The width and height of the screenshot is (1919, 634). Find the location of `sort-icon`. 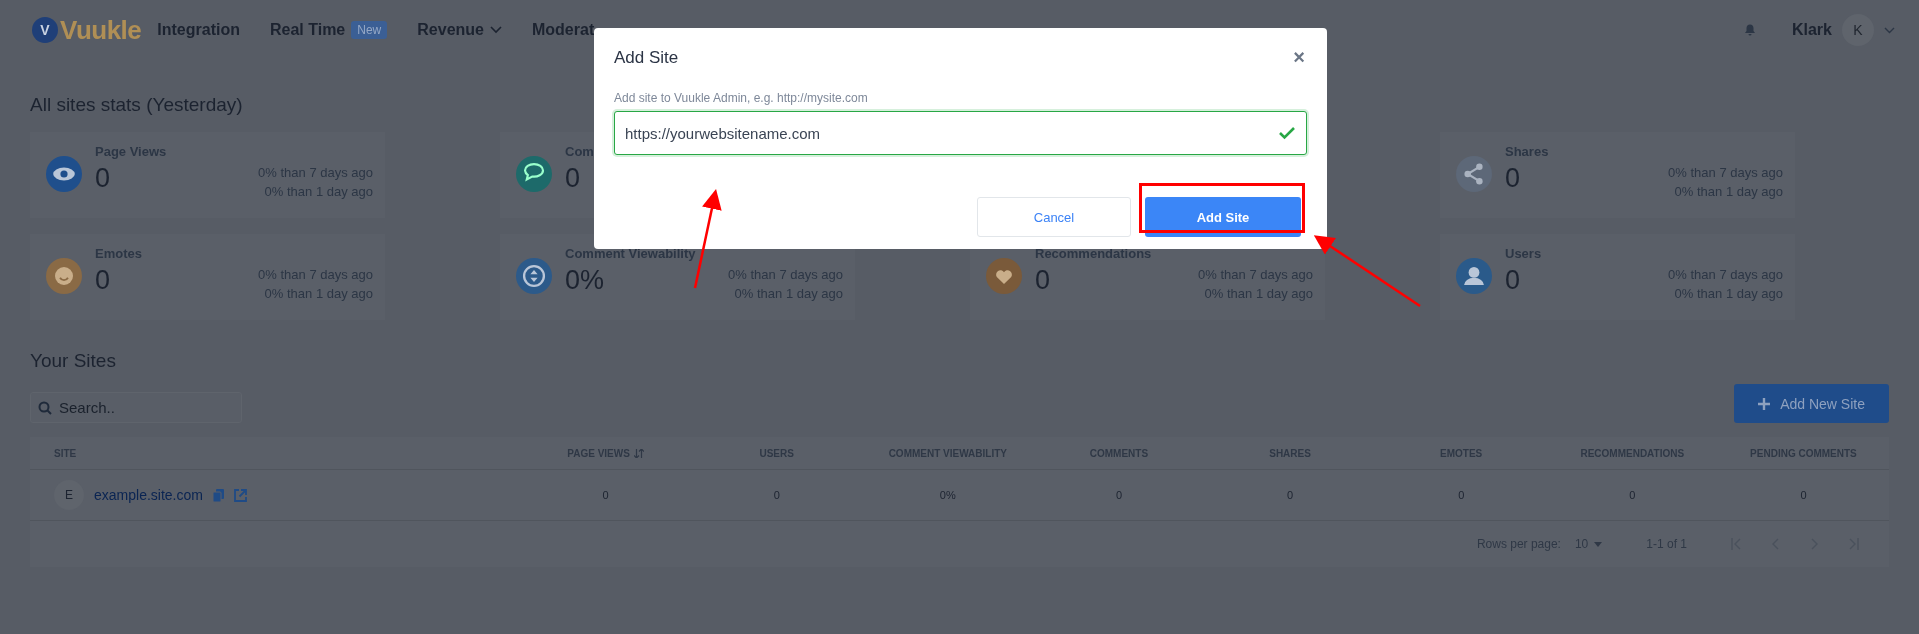

sort-icon is located at coordinates (638, 453).